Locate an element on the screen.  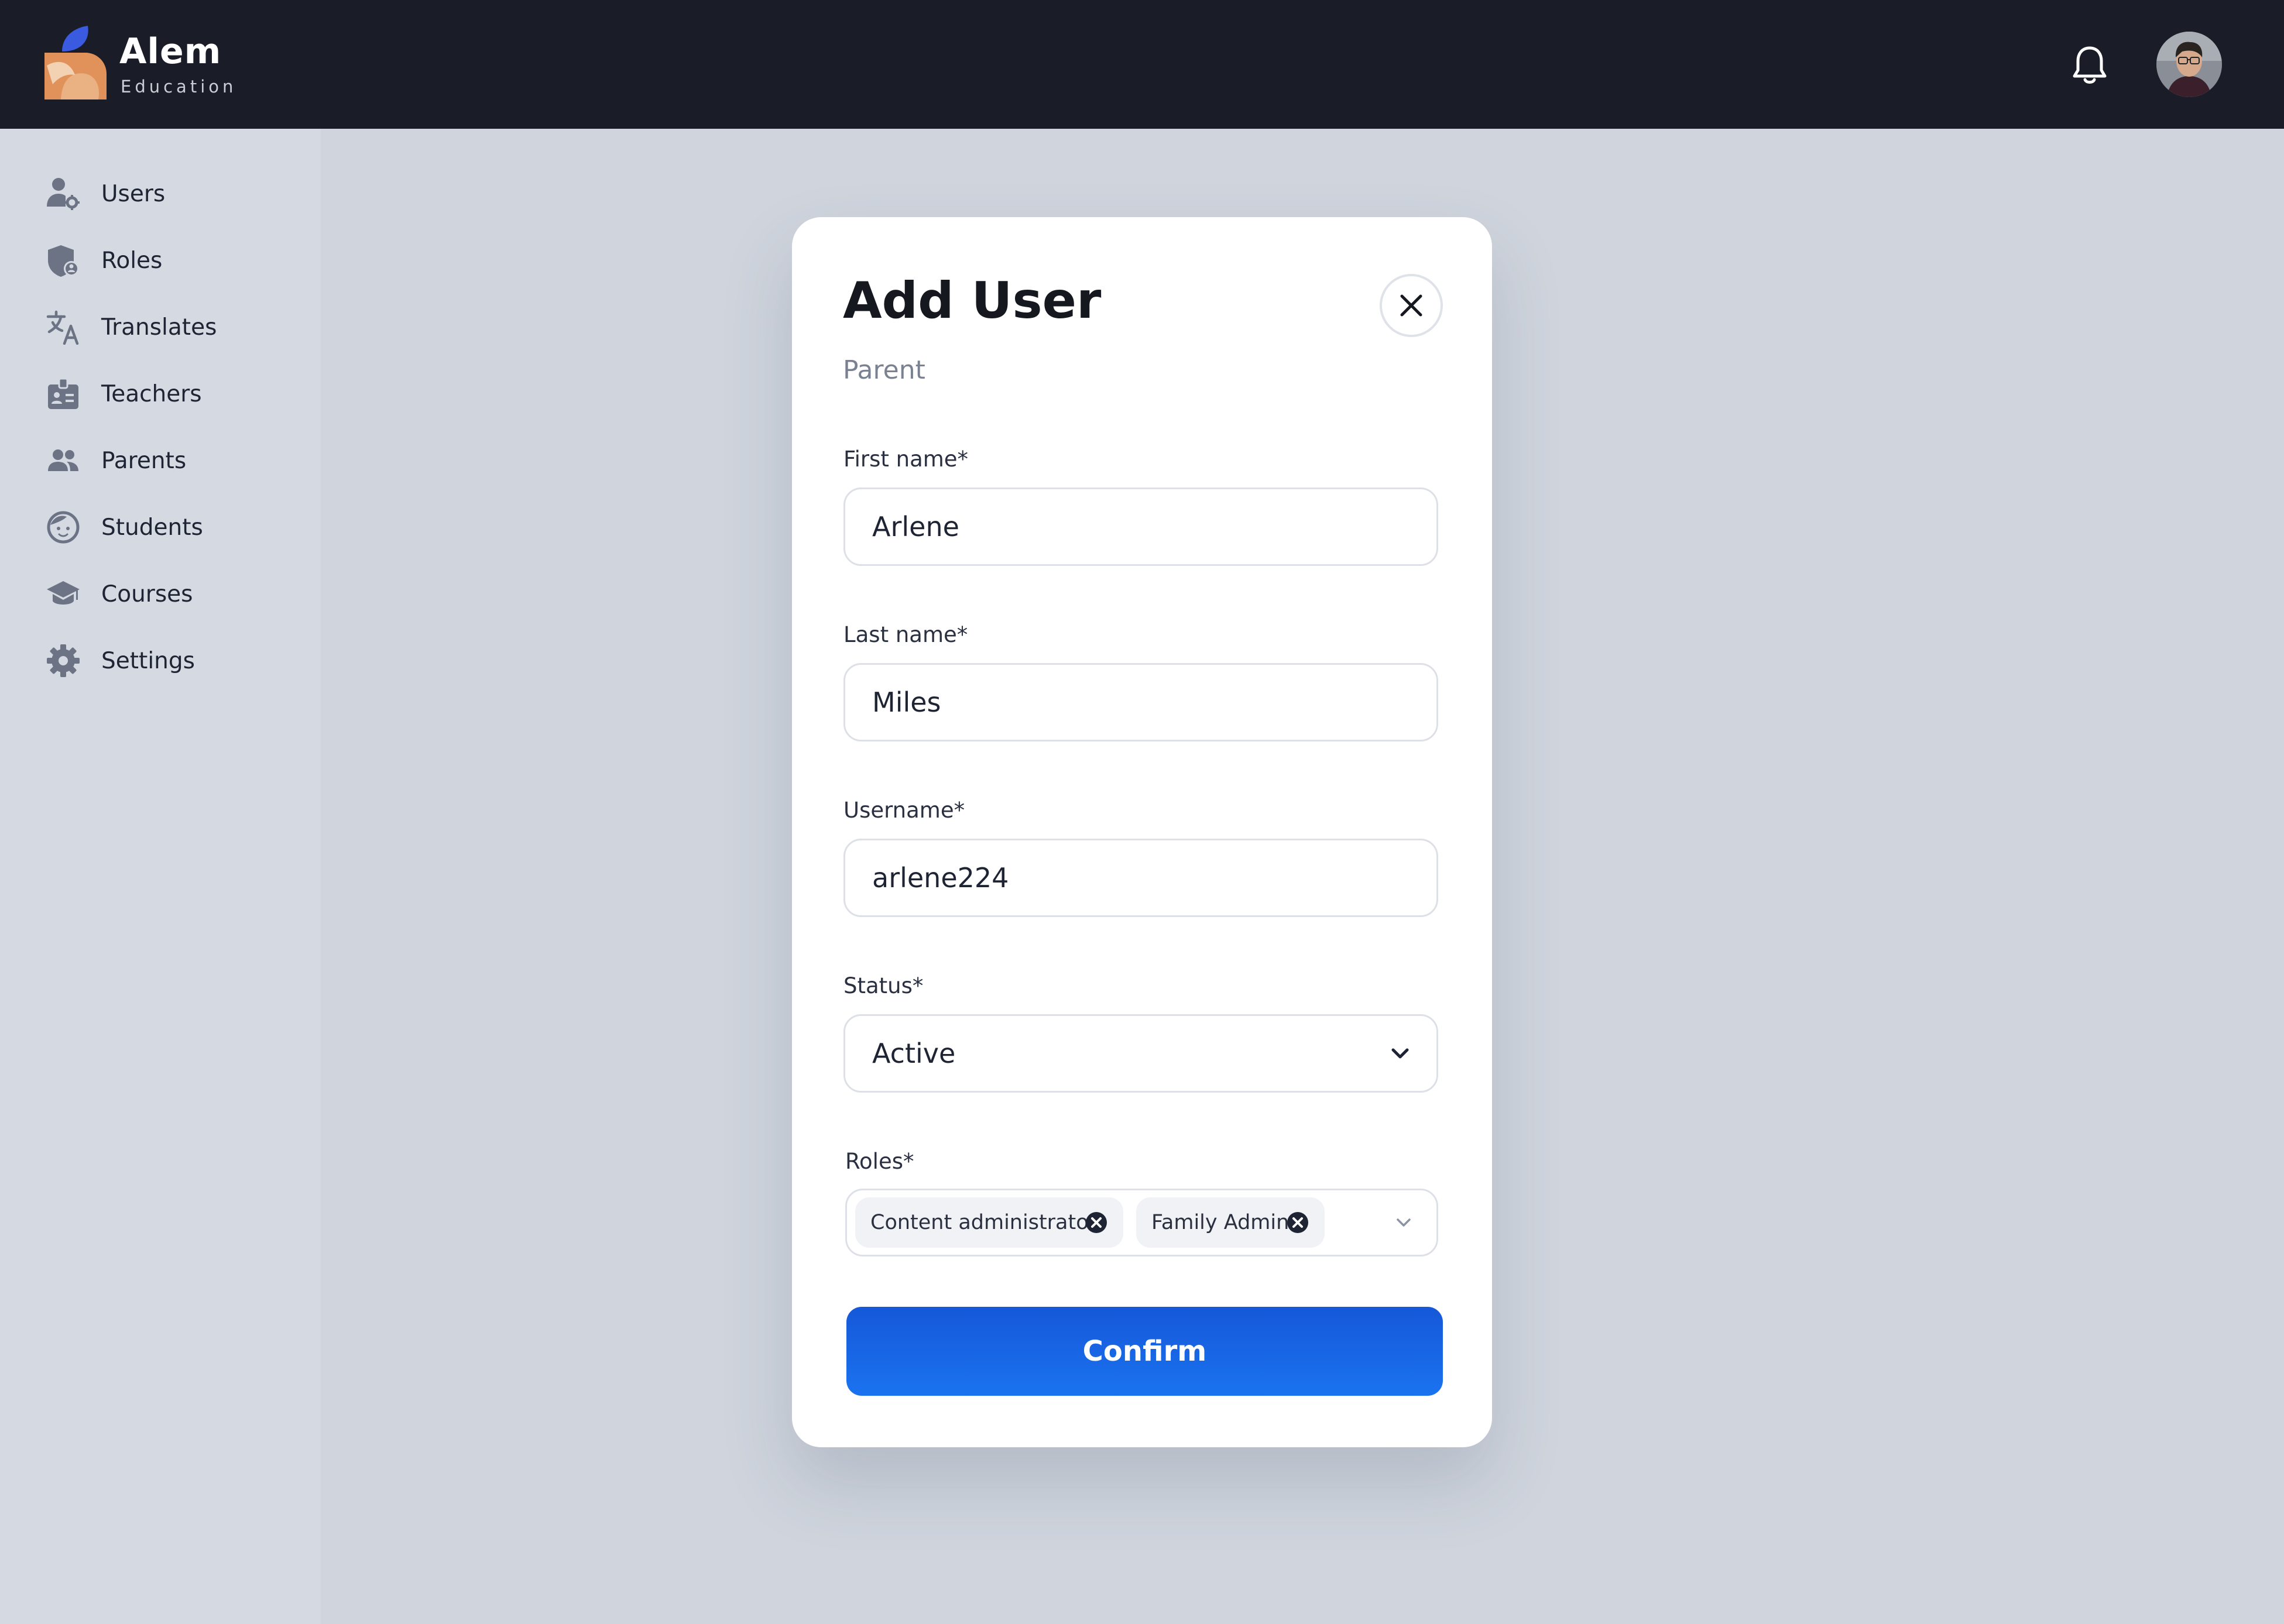
first-name-label: First name* is located at coordinates (906, 460).